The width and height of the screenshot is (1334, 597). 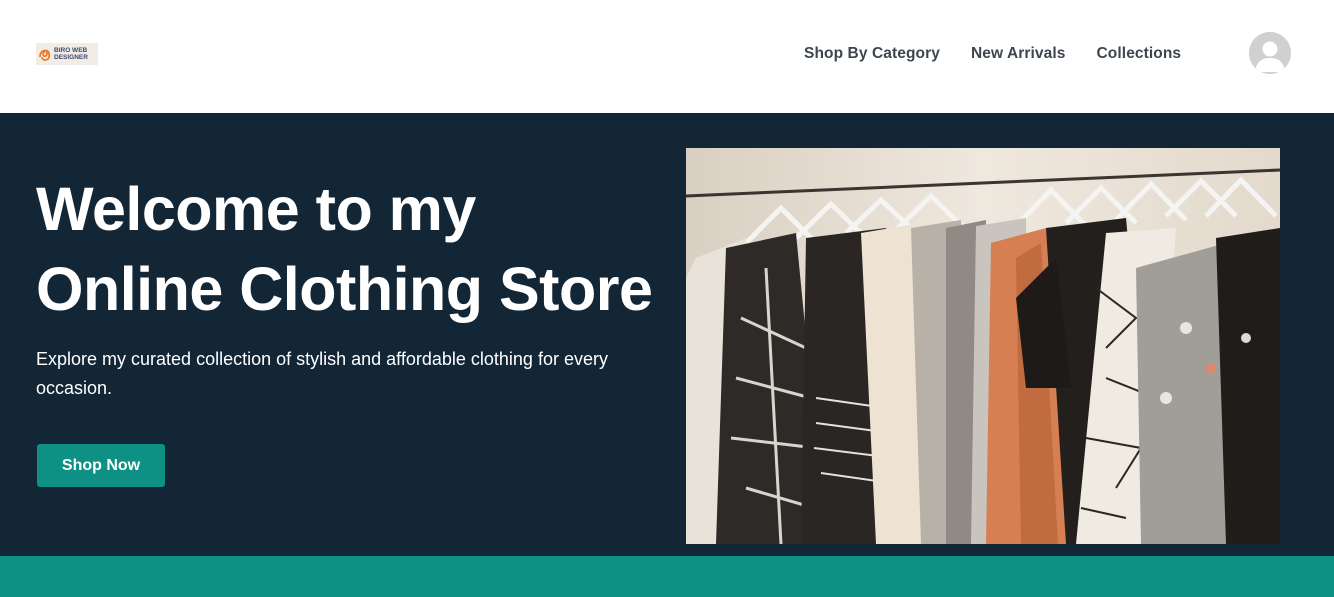 What do you see at coordinates (71, 50) in the screenshot?
I see `logo-text-line1: BIRO WEB` at bounding box center [71, 50].